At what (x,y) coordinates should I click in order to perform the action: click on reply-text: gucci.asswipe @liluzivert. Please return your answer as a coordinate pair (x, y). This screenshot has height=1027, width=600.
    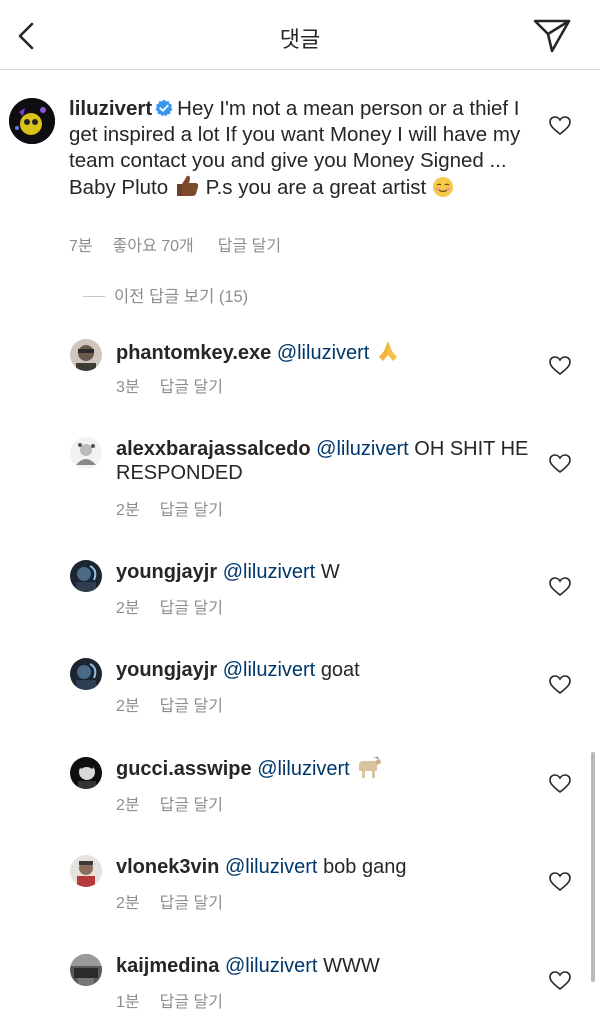
    Looking at the image, I should click on (326, 769).